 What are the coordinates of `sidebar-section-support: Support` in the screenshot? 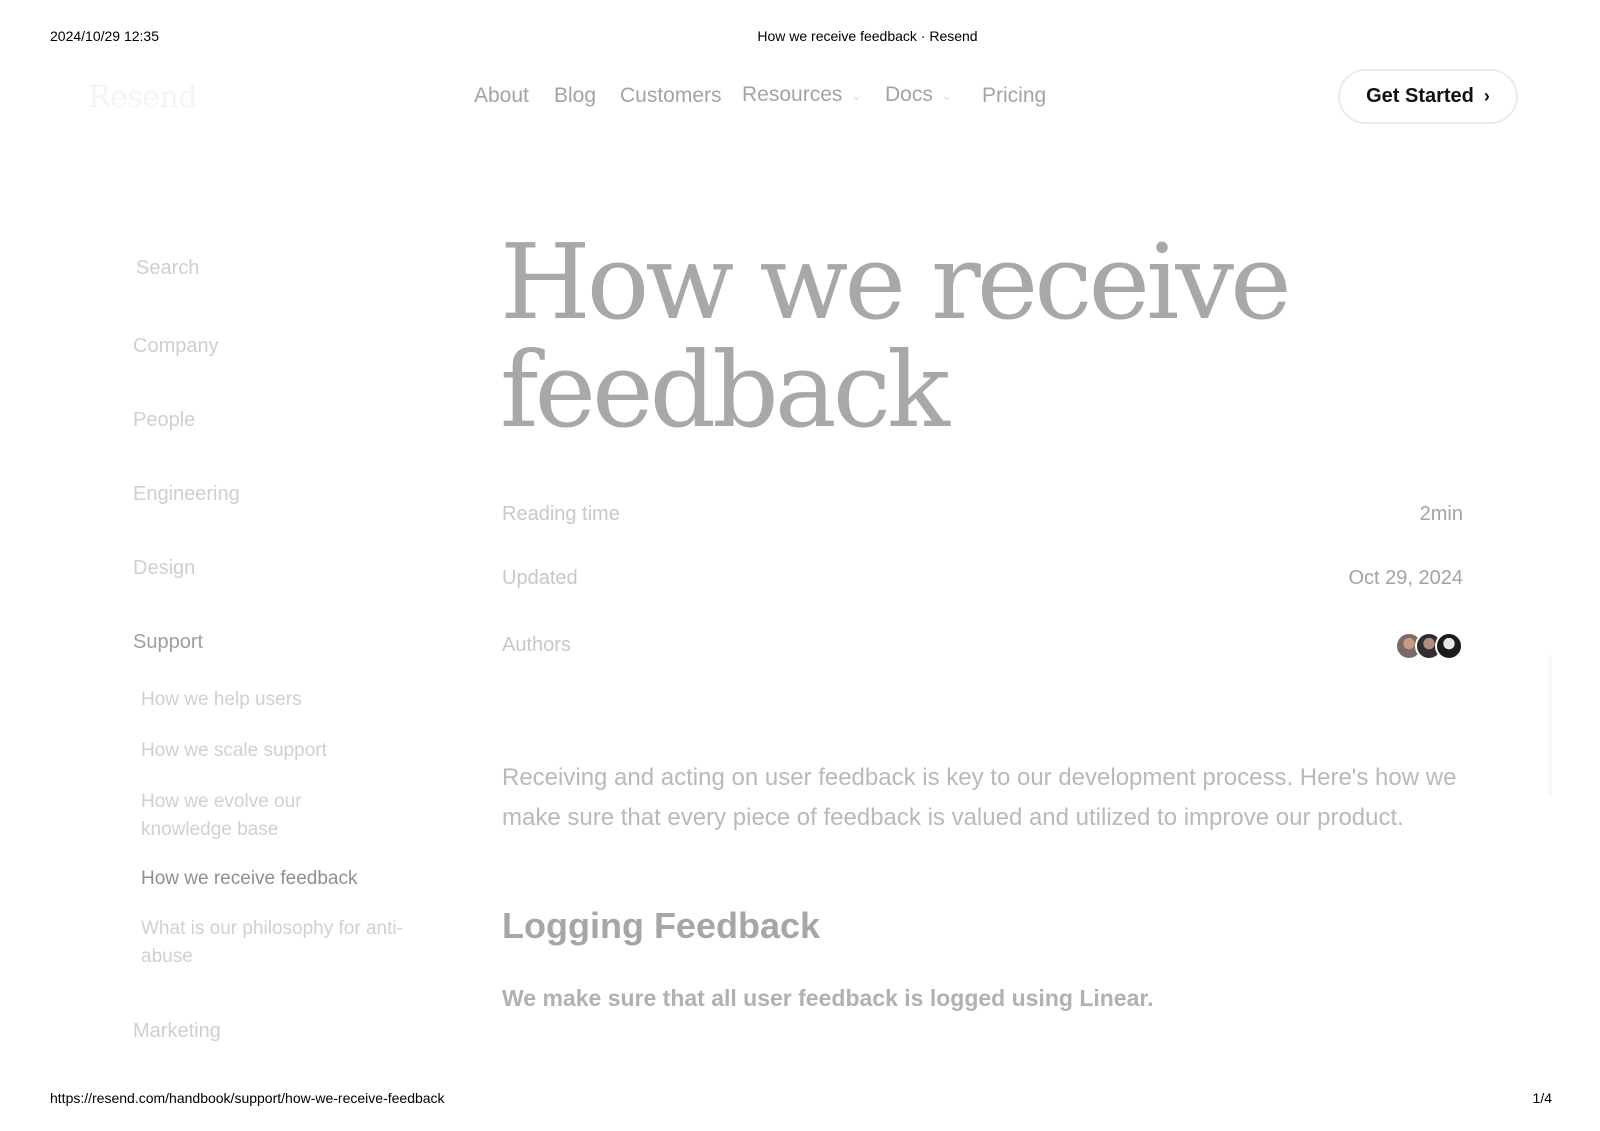 It's located at (168, 642).